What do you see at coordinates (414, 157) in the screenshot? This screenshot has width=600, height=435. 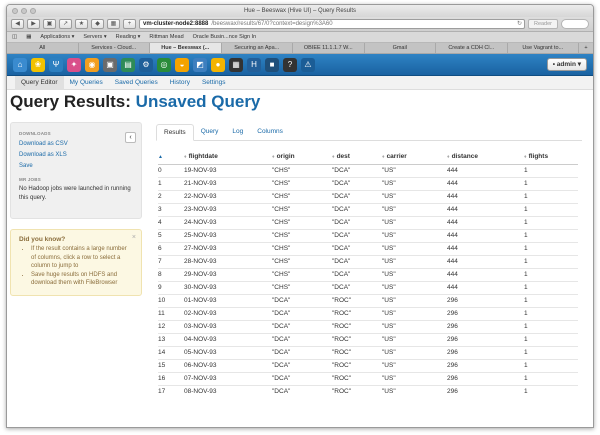 I see `column-header: ♦ carrier` at bounding box center [414, 157].